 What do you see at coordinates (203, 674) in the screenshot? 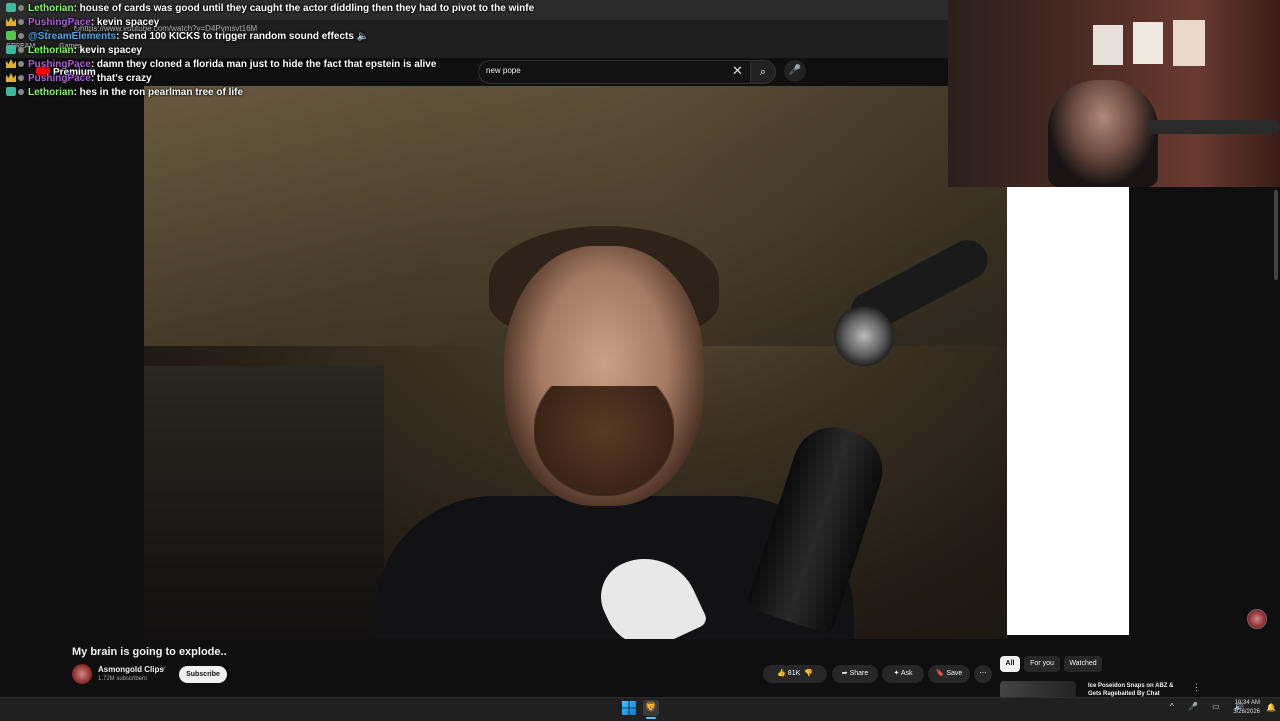
I see `subscribe-button: Subscribe` at bounding box center [203, 674].